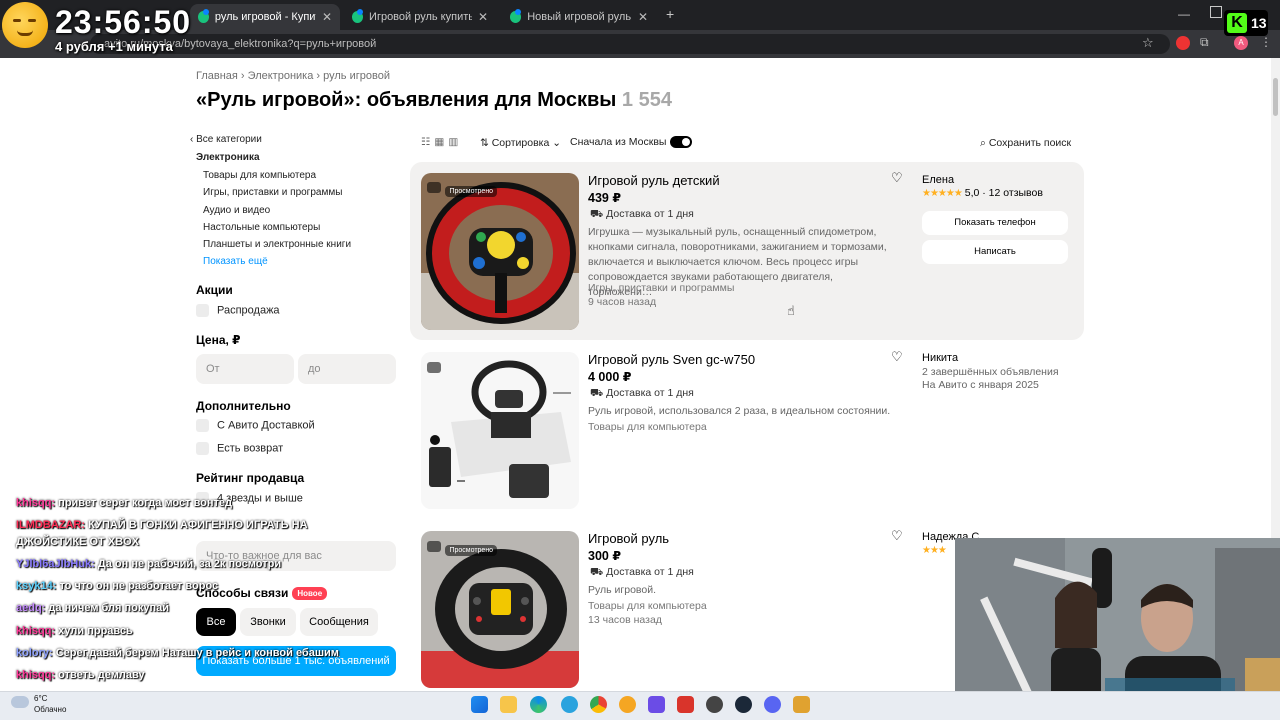 This screenshot has height=720, width=1280. What do you see at coordinates (218, 340) in the screenshot?
I see `price-heading: Цена, ₽` at bounding box center [218, 340].